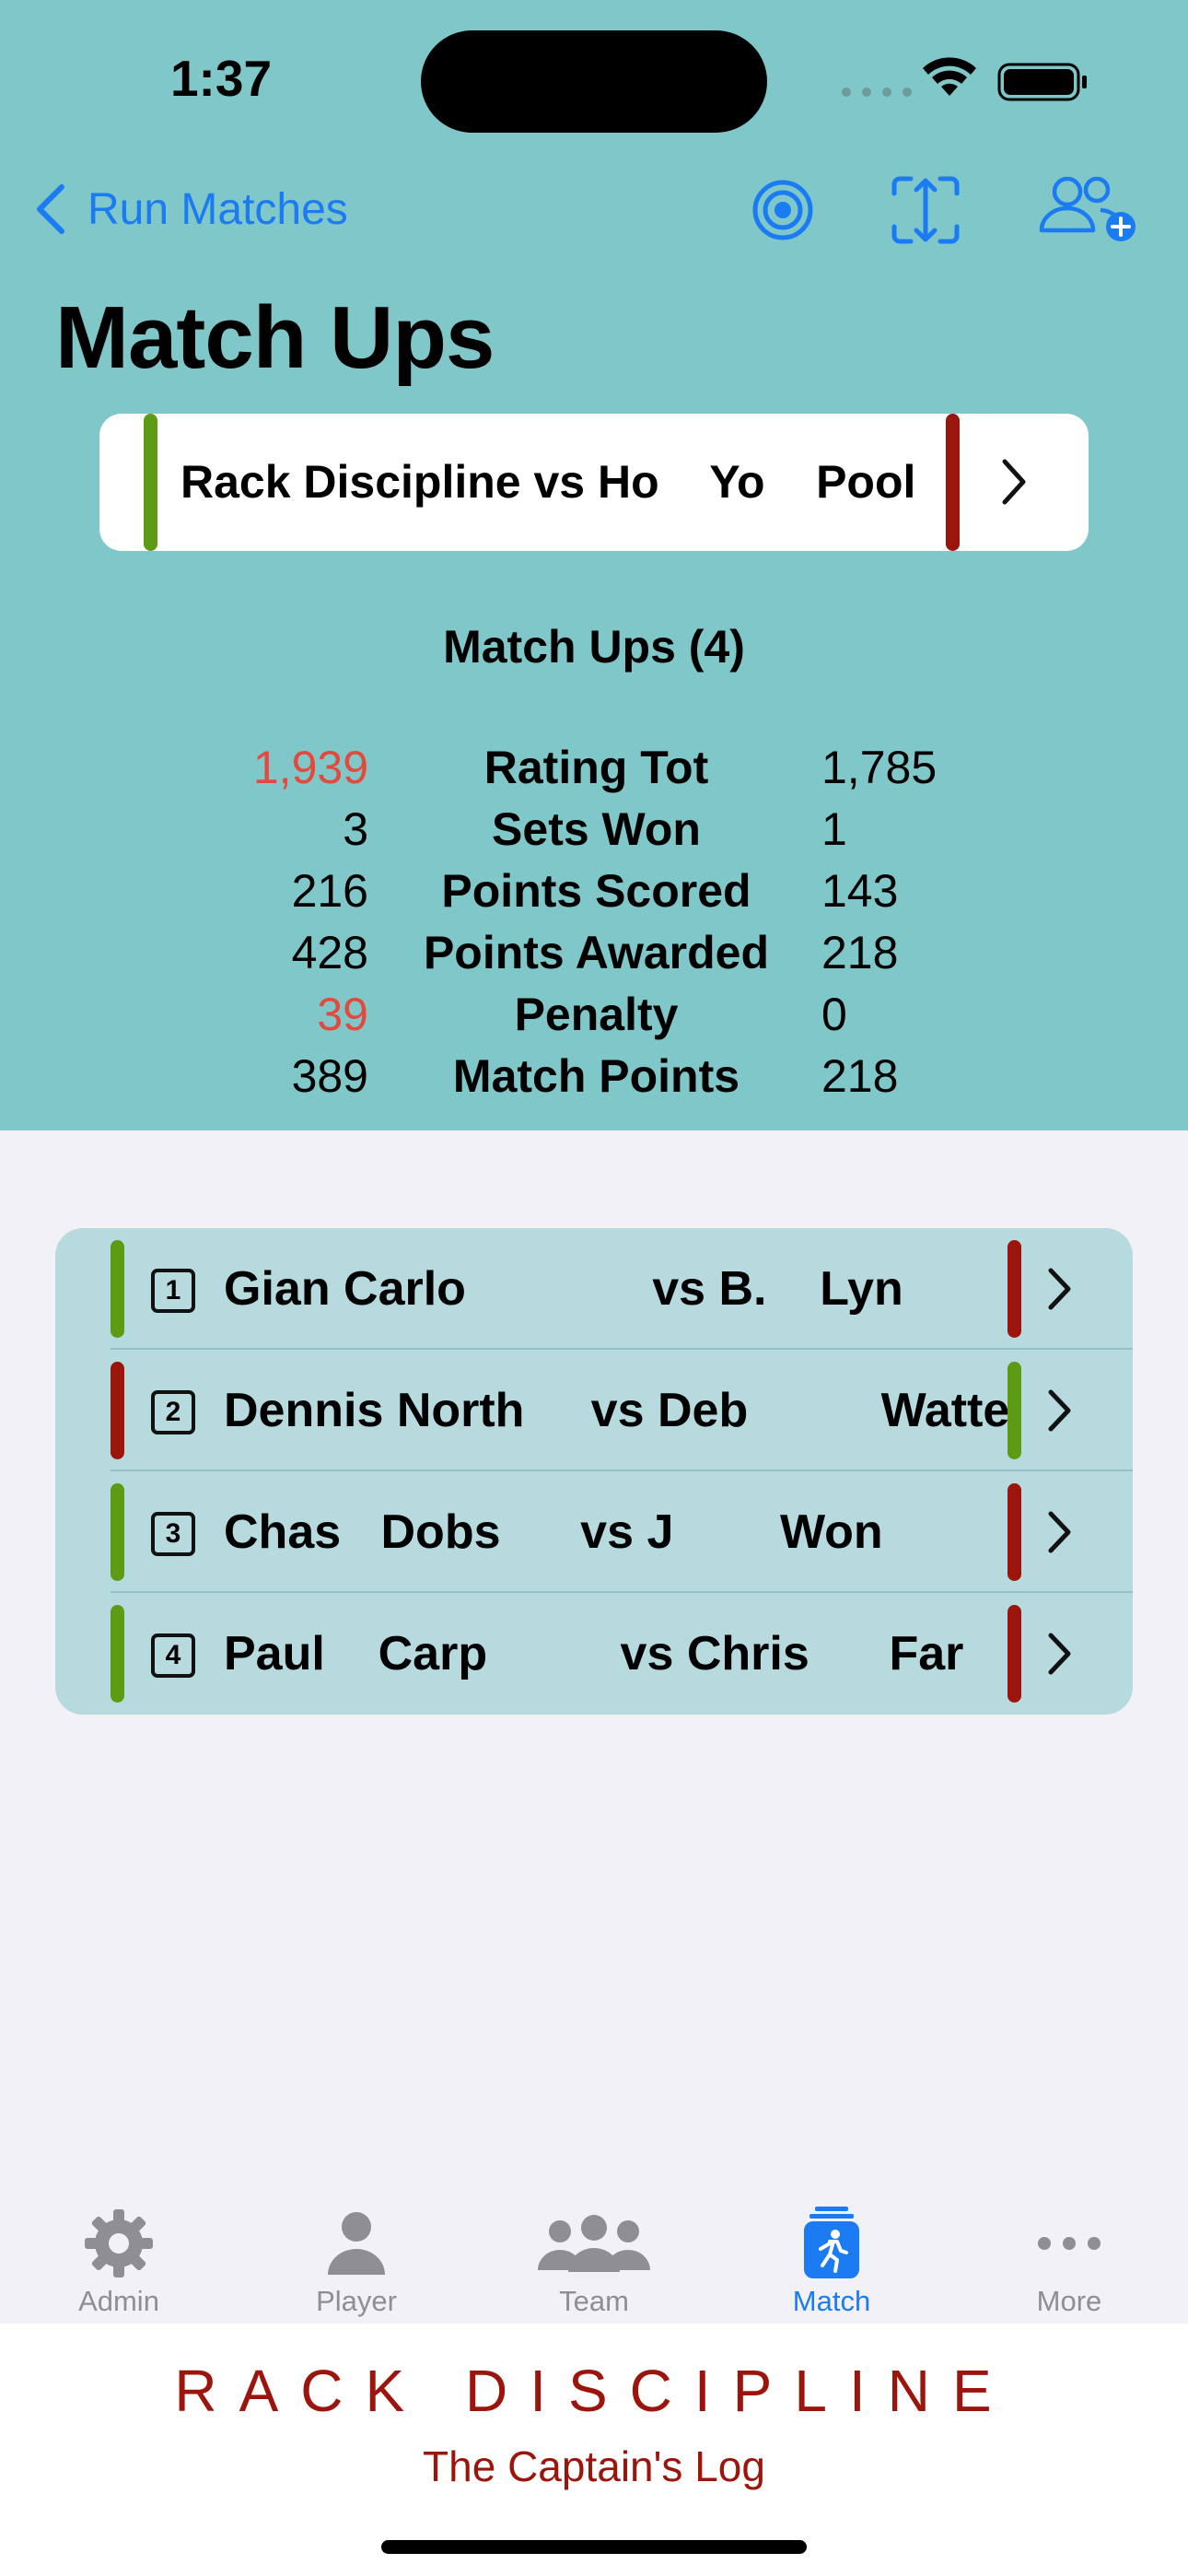  I want to click on footer-banner: RACK DISCIPLINE The Captain's Log, so click(594, 2450).